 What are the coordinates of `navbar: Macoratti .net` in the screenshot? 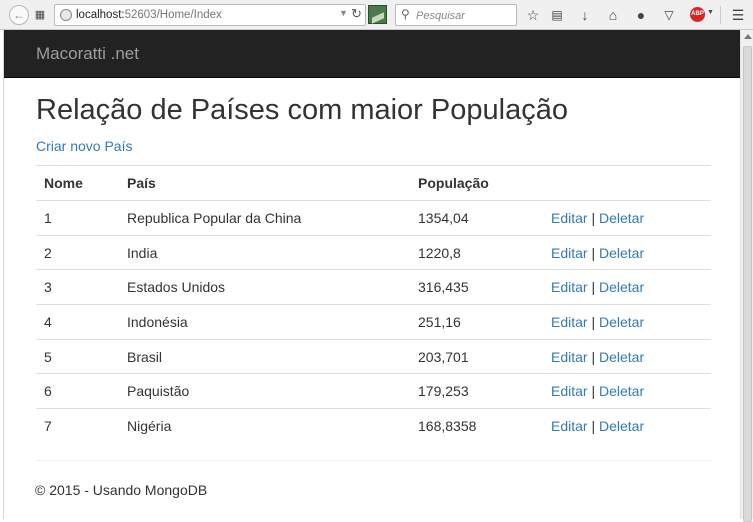 It's located at (372, 54).